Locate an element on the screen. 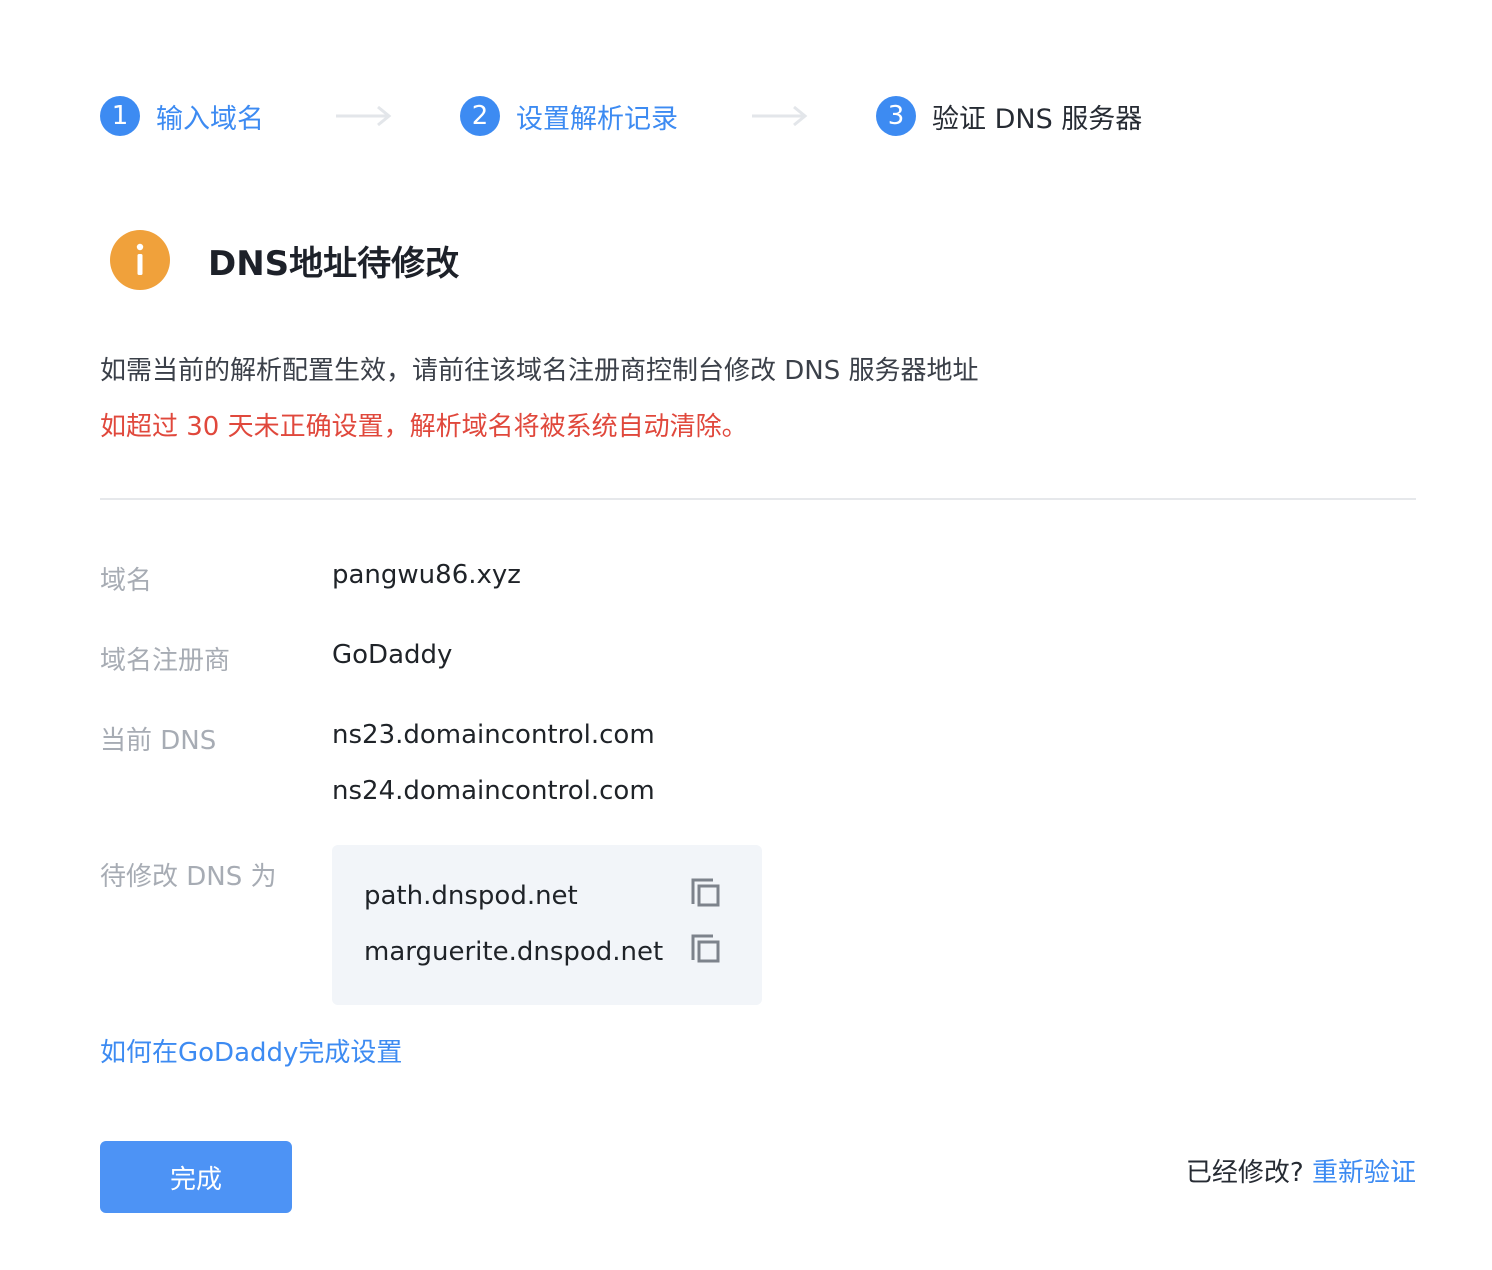 The width and height of the screenshot is (1492, 1270). step-indicator: 1 输入域名 2 设置解析记录 3 验证 DNS 服务器 is located at coordinates (700, 116).